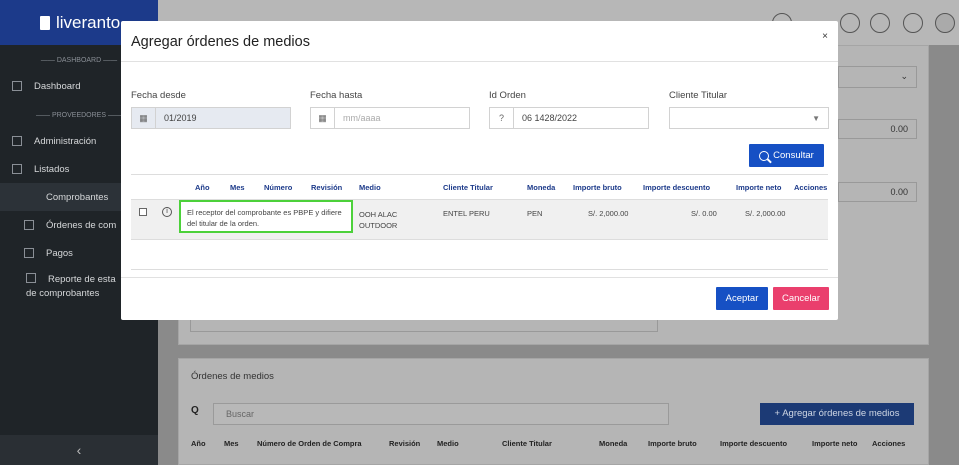  I want to click on megaphone-icon, so click(850, 23).